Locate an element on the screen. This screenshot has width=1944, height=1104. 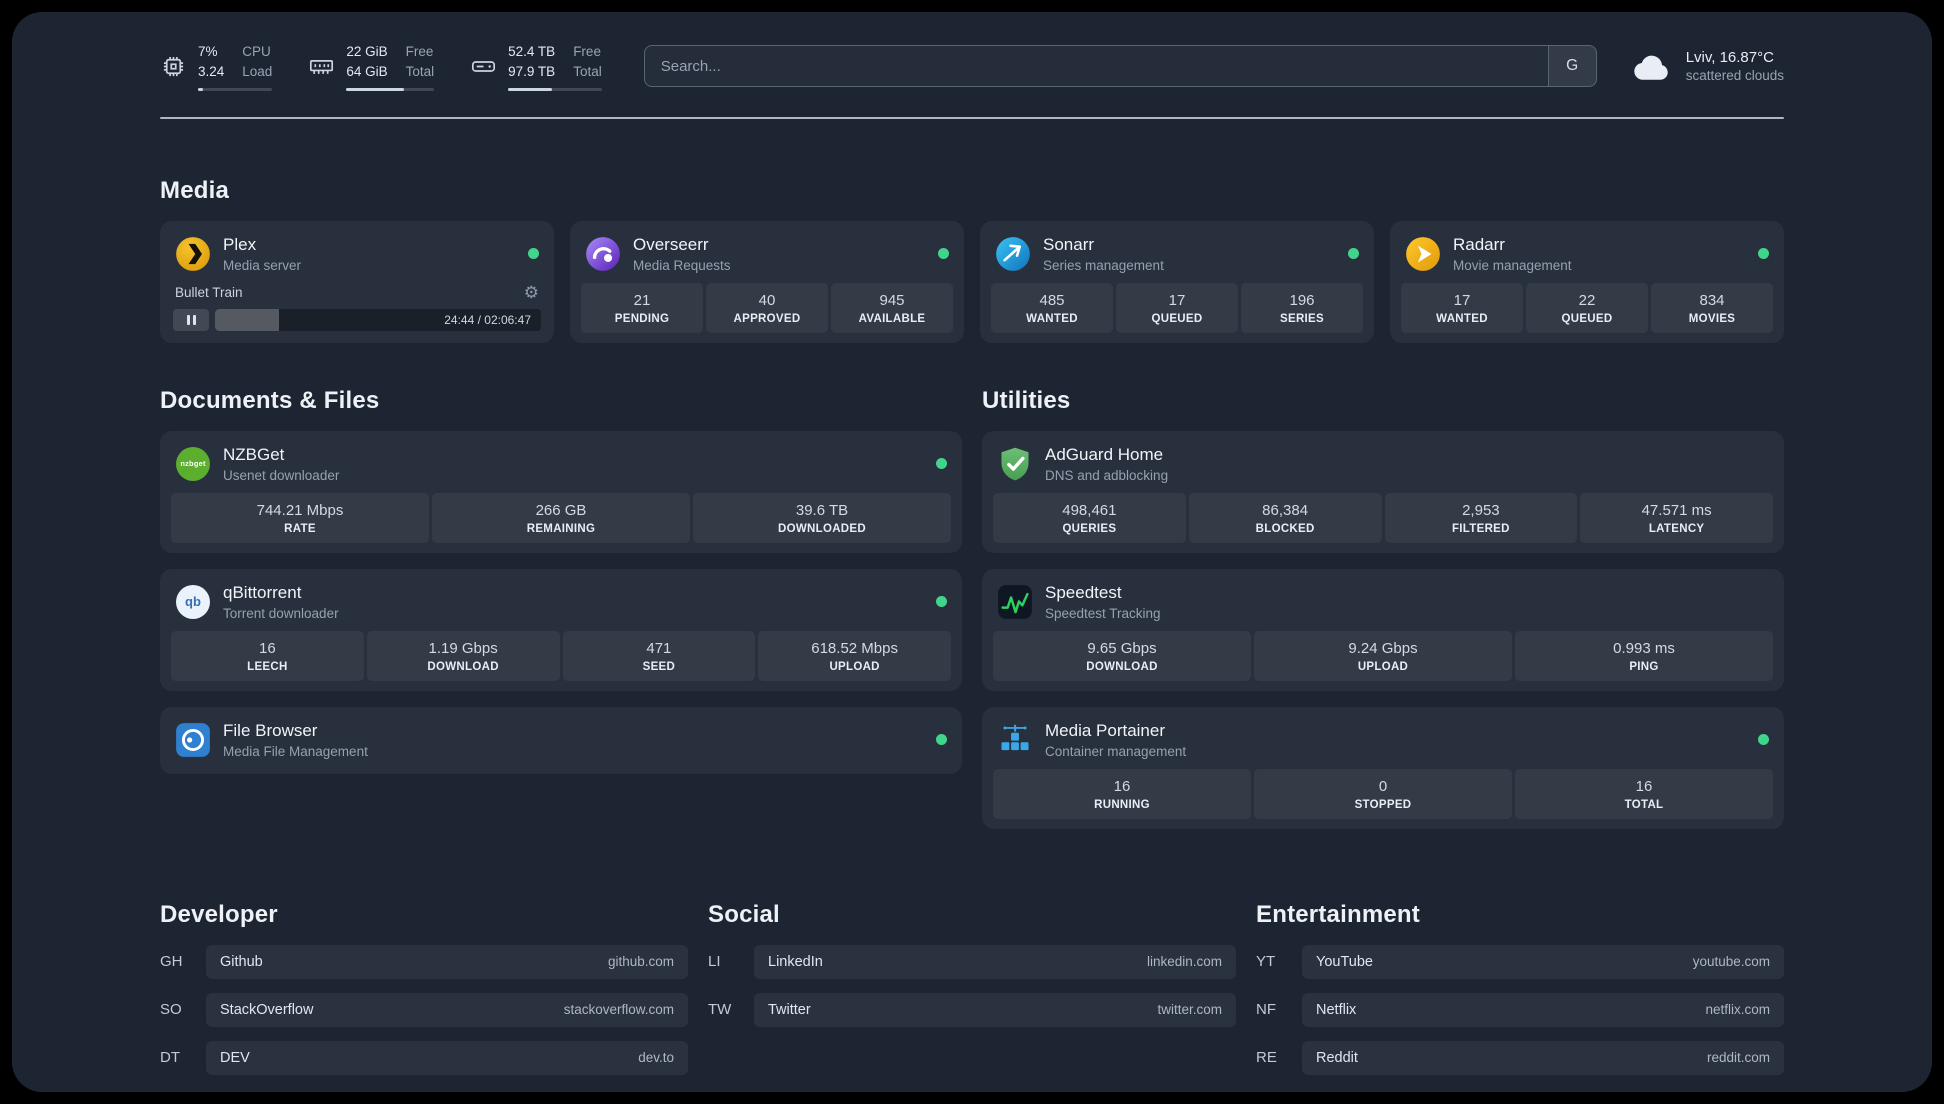
resource-widget-disk: 52.4 TB 97.9 TB Free Total is located at coordinates (536, 66).